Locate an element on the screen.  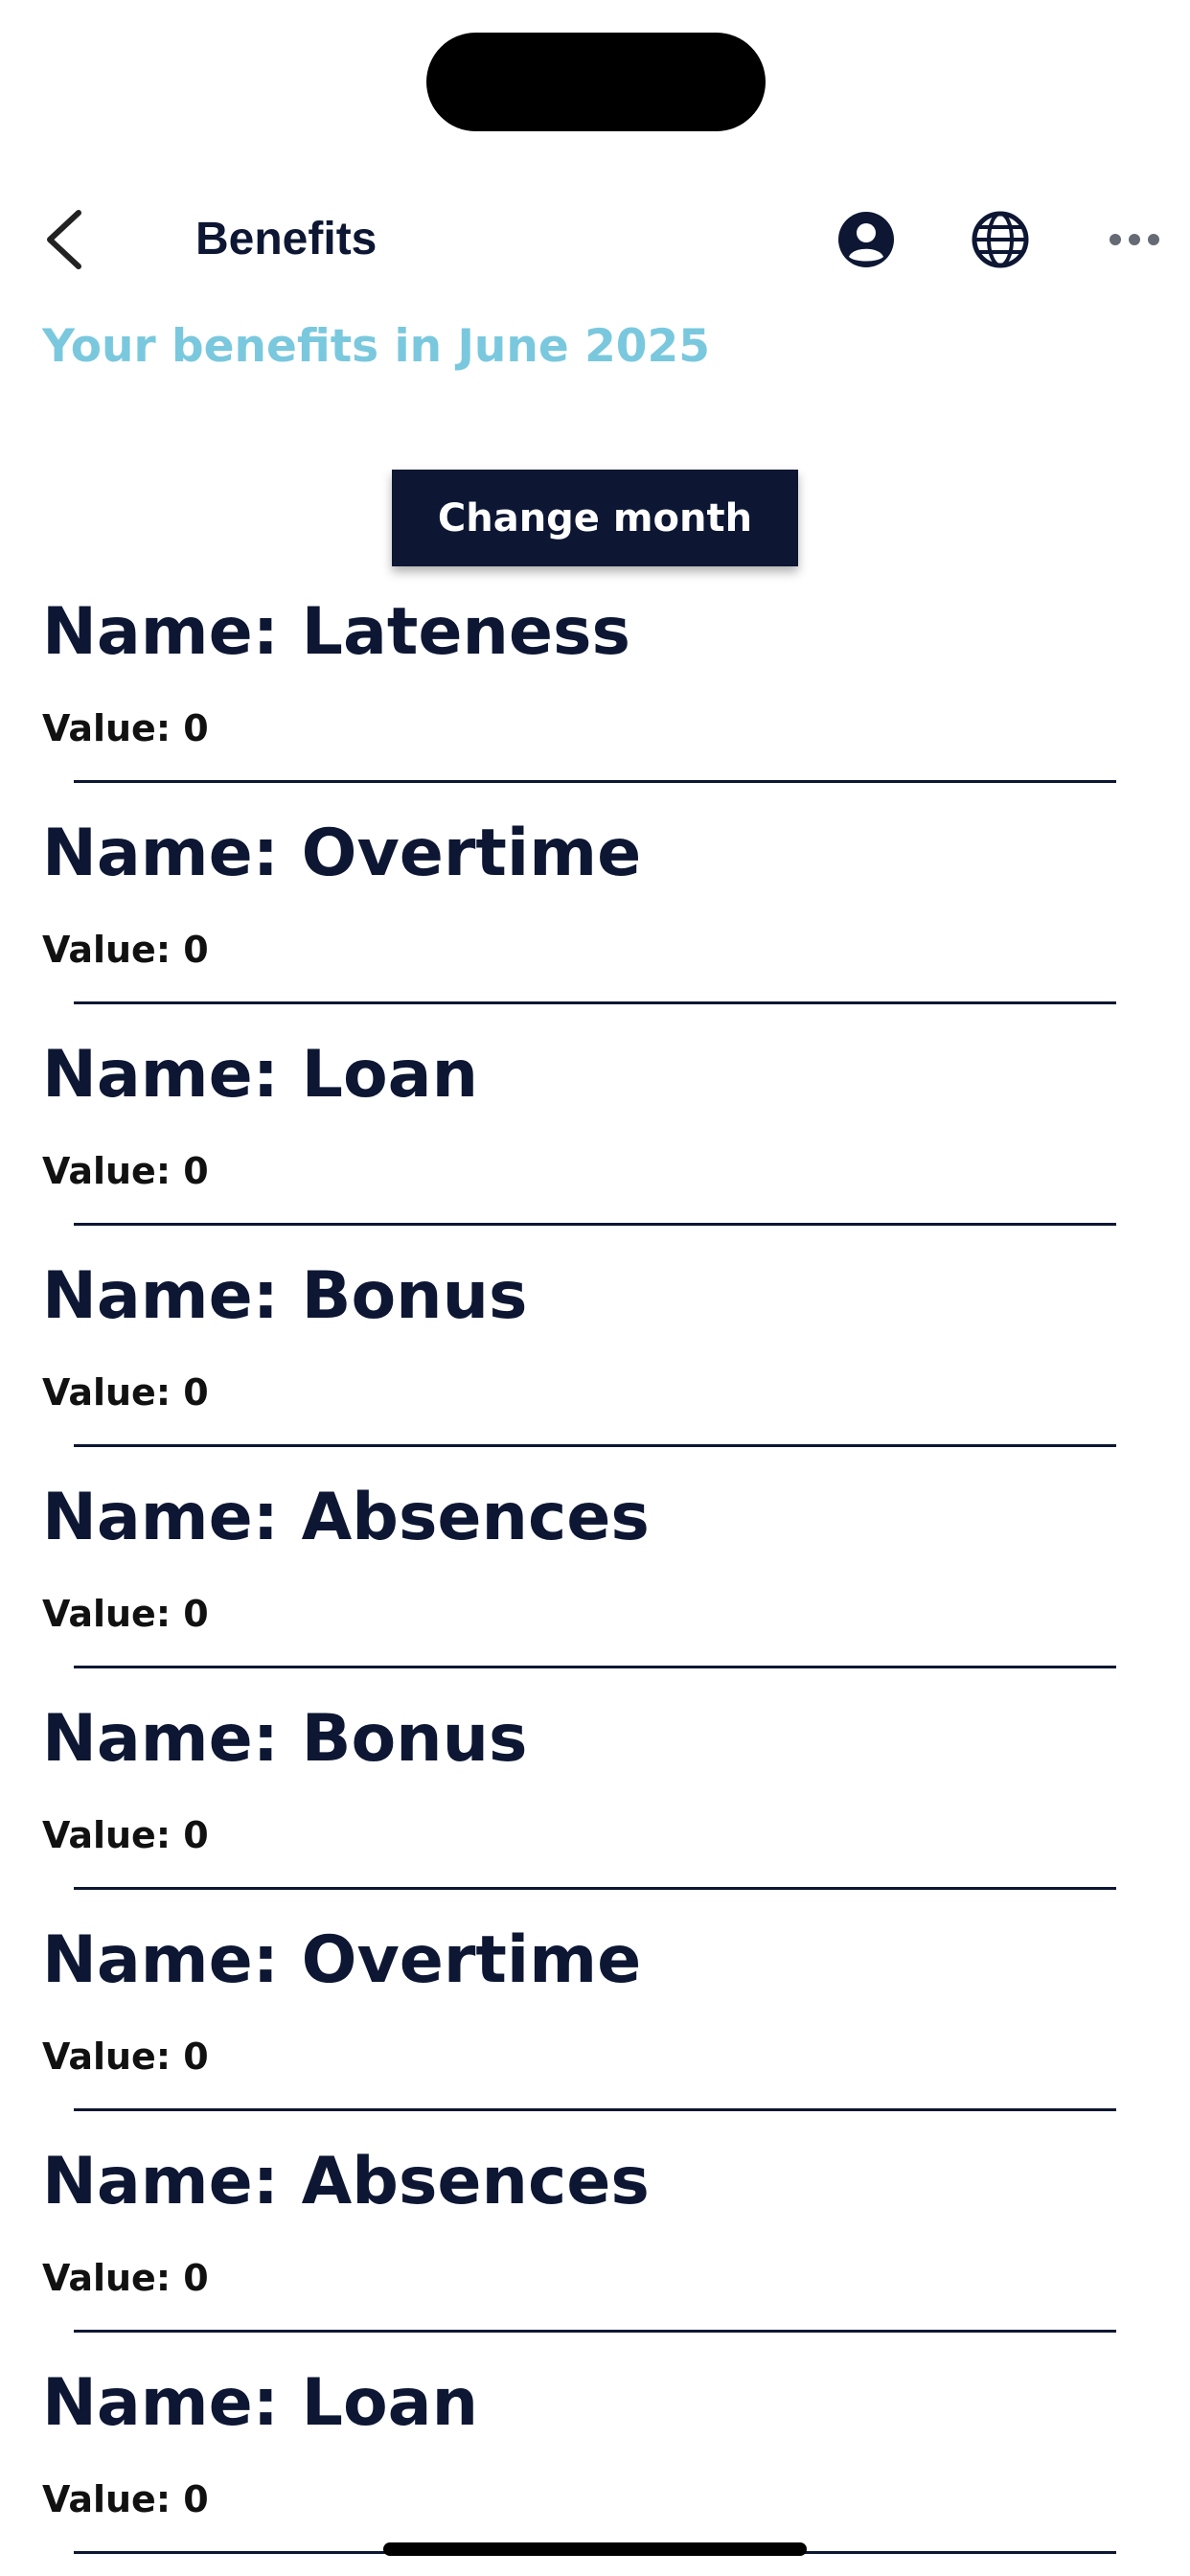
globe-icon is located at coordinates (1001, 239).